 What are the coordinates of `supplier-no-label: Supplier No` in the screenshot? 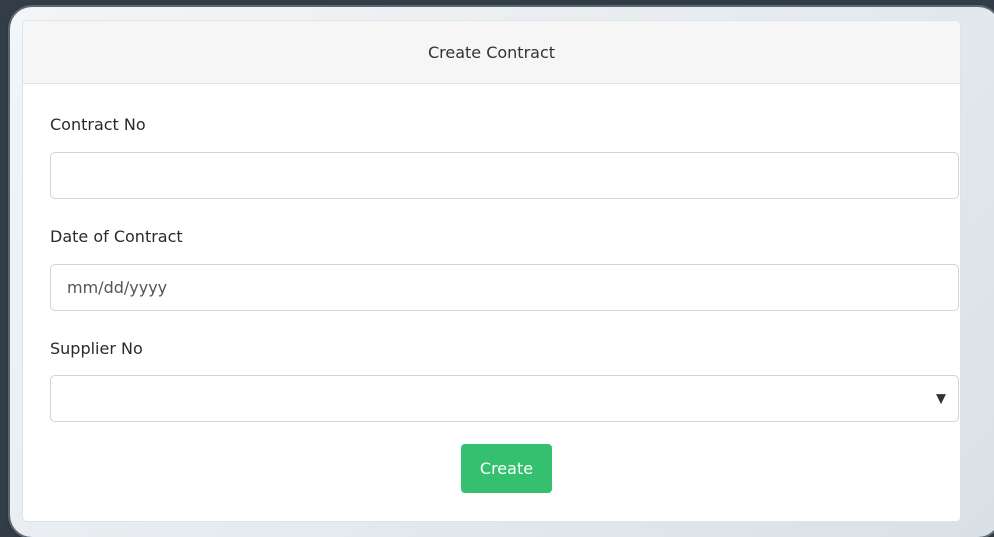 It's located at (96, 348).